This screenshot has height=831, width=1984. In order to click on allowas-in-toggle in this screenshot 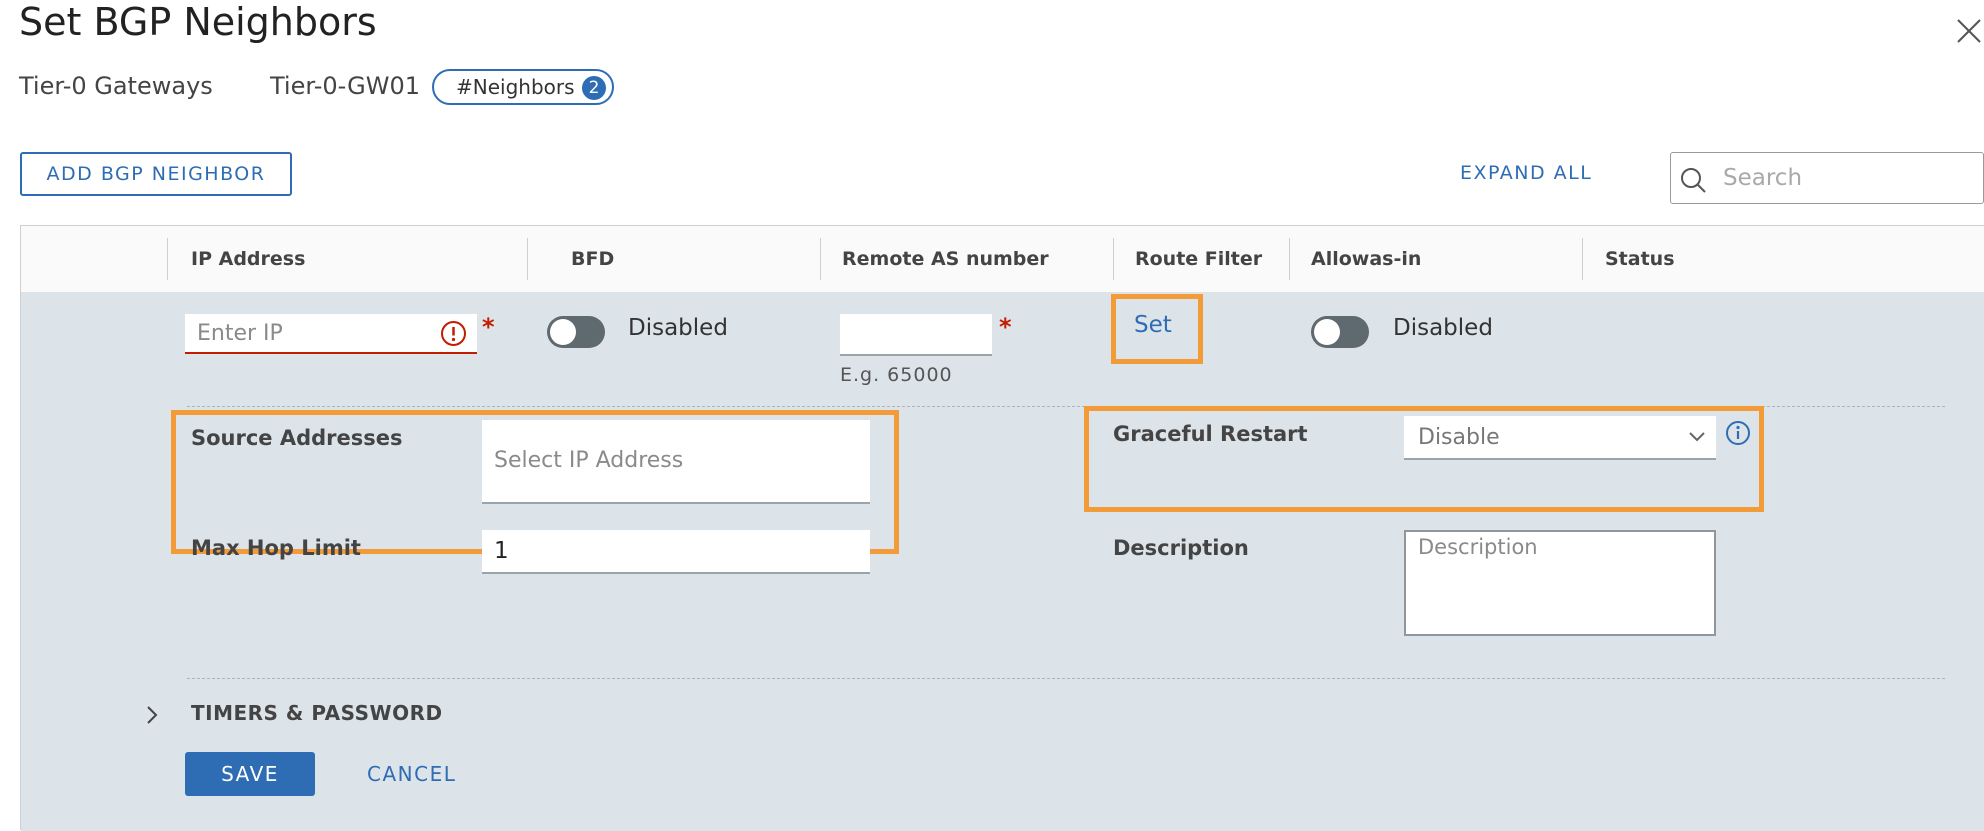, I will do `click(1340, 332)`.